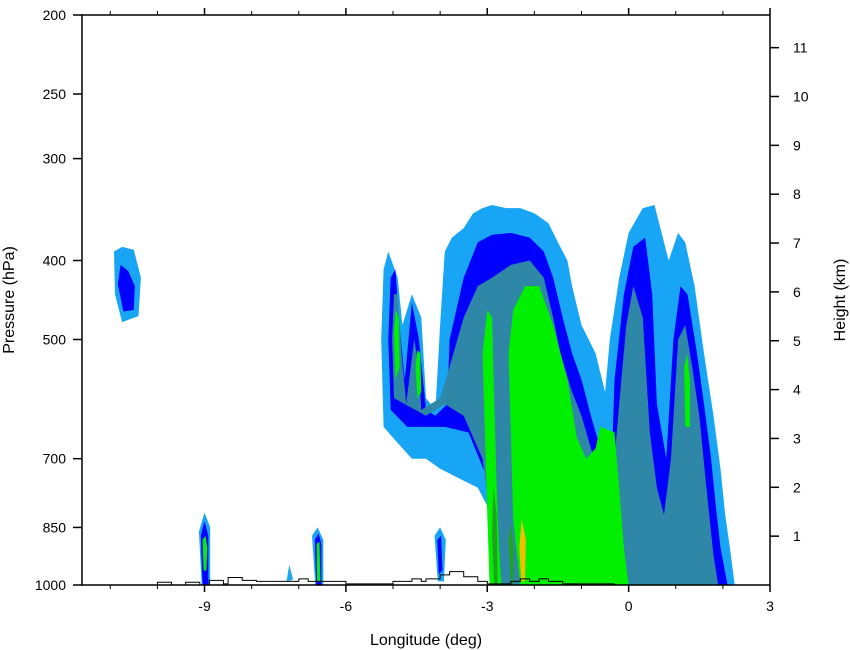 Image resolution: width=850 pixels, height=650 pixels. What do you see at coordinates (840, 300) in the screenshot?
I see `y-axis-right-label: Height (km)` at bounding box center [840, 300].